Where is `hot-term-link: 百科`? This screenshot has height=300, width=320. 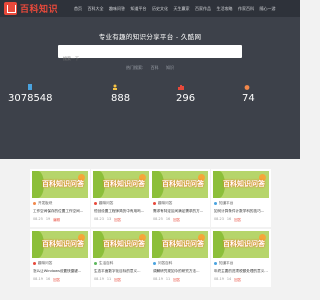 hot-term-link: 百科 is located at coordinates (155, 67).